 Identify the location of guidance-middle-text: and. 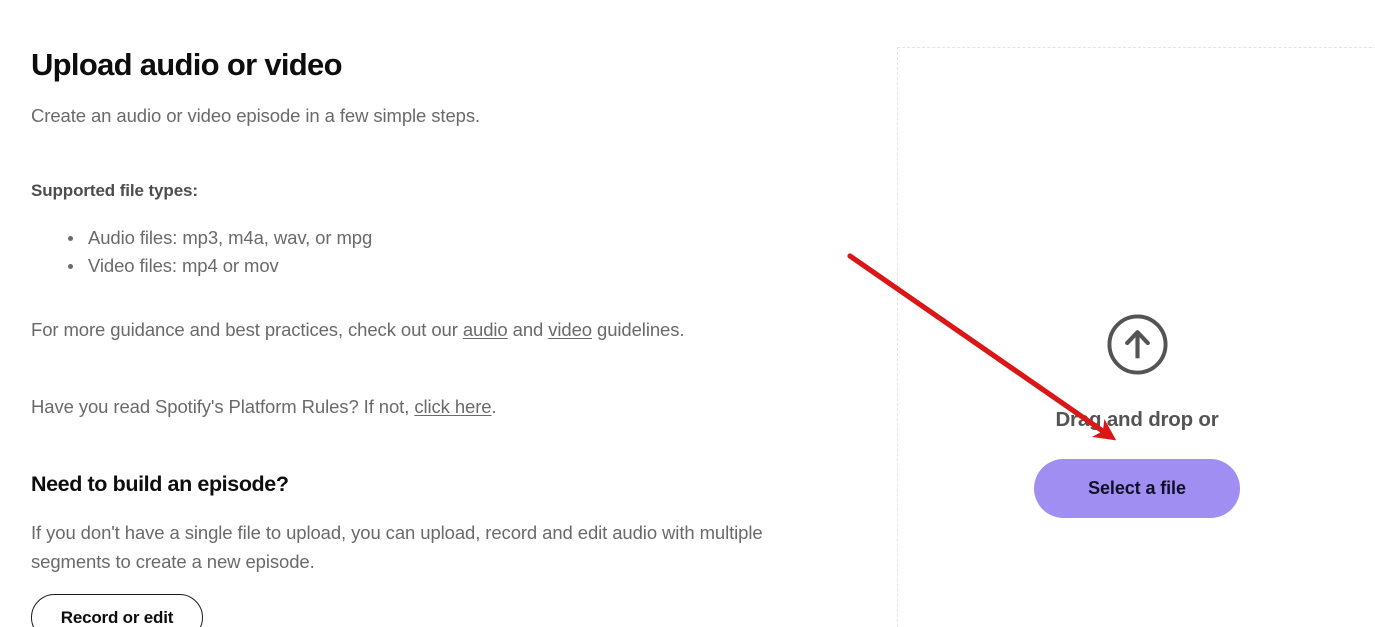
(528, 329).